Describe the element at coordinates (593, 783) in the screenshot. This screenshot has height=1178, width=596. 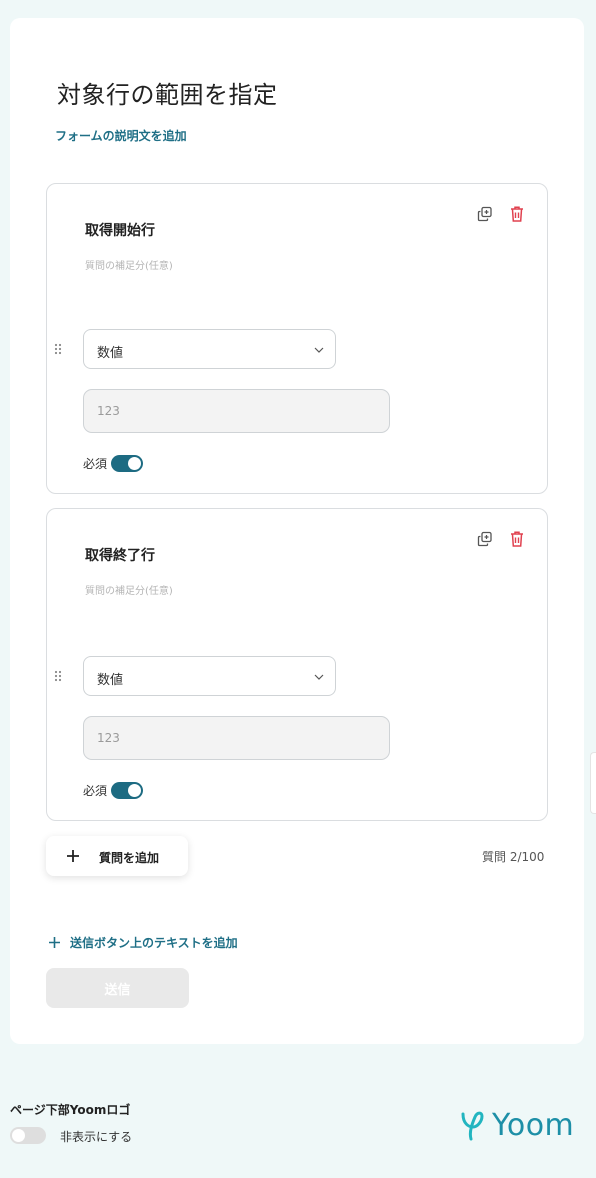
I see `side-panel-tab` at that location.